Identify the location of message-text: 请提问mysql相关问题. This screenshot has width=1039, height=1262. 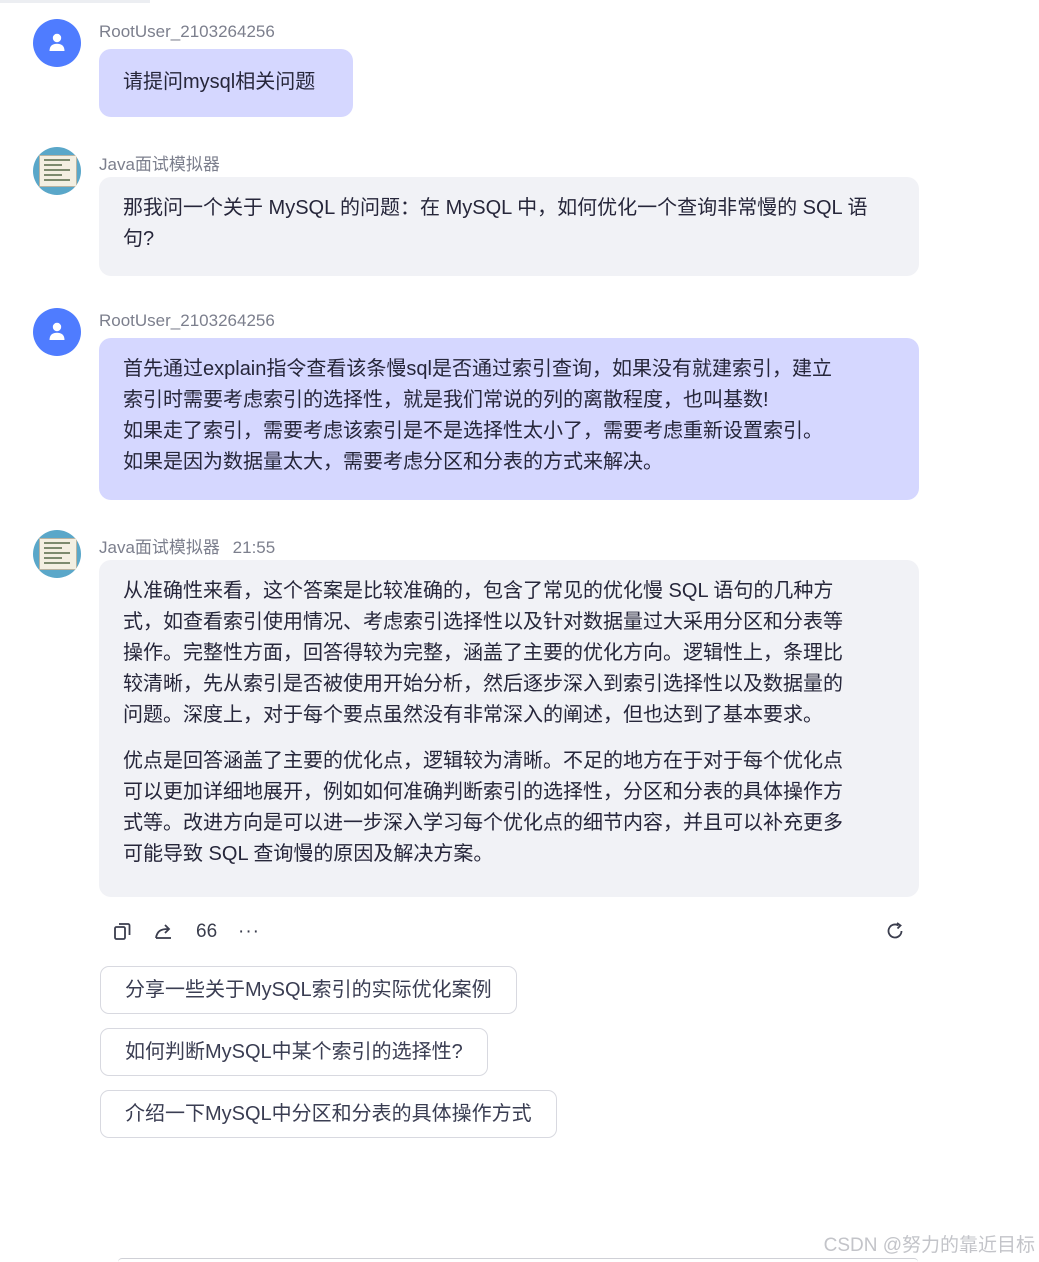
(219, 82).